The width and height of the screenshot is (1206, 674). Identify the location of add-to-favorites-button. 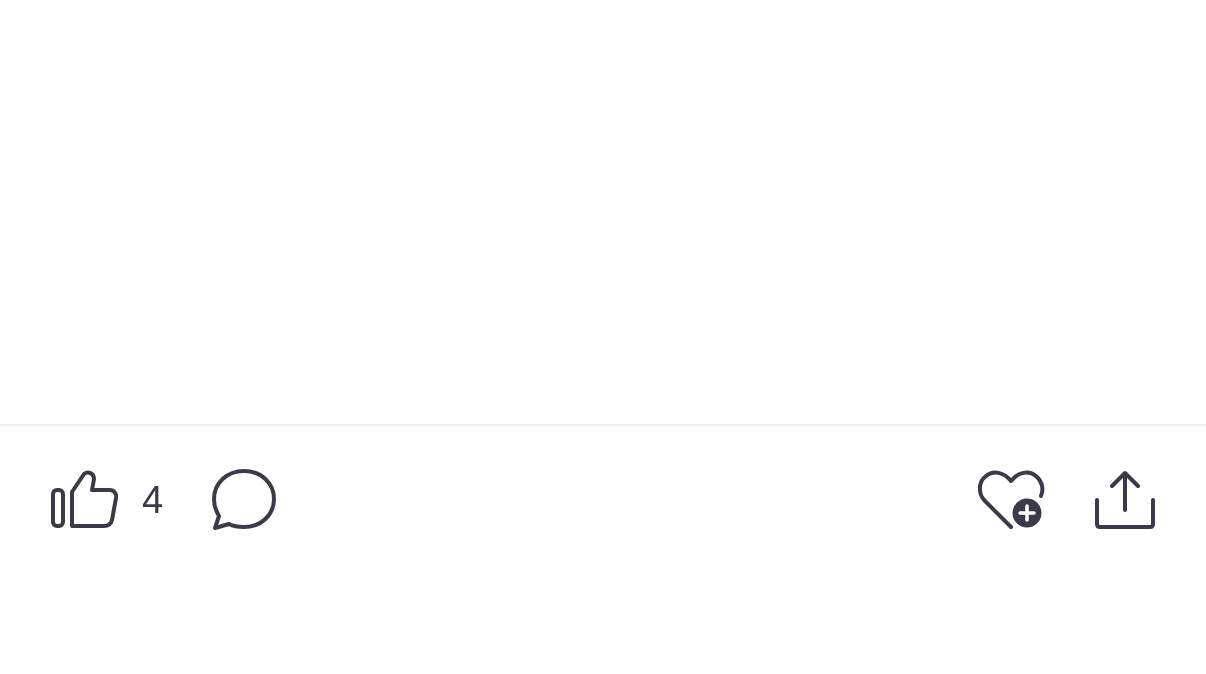
(1012, 500).